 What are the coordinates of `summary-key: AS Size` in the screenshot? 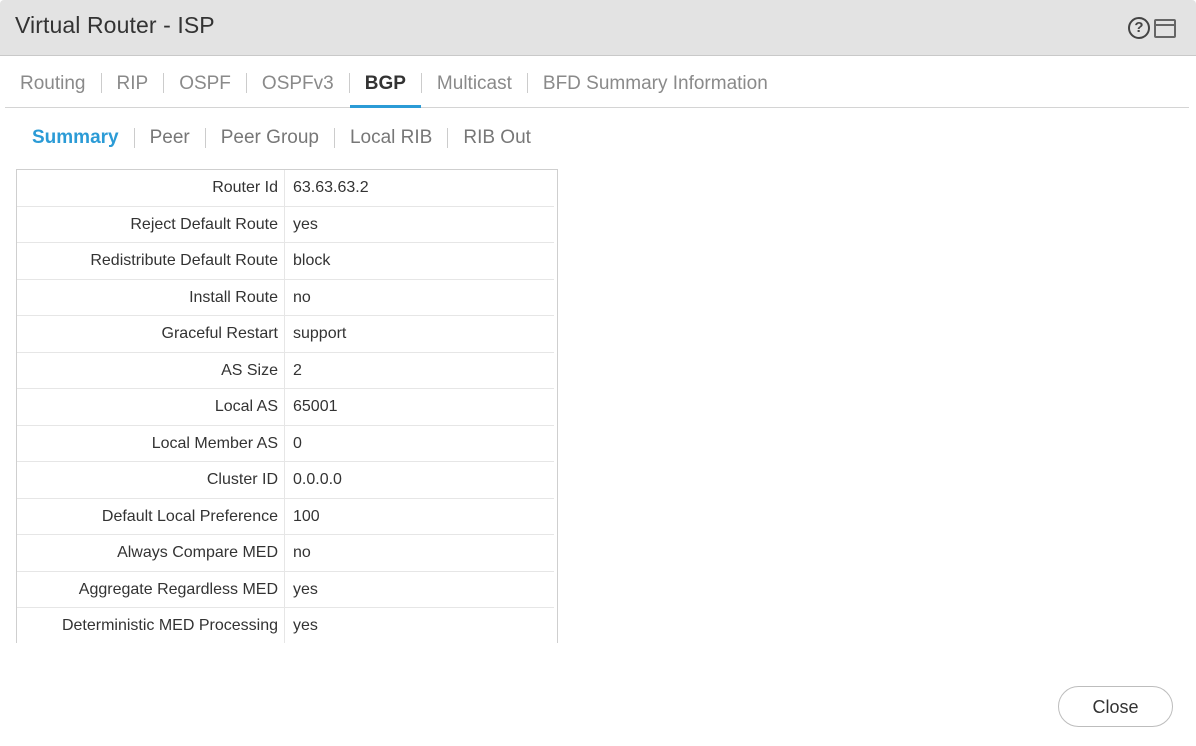 It's located at (151, 370).